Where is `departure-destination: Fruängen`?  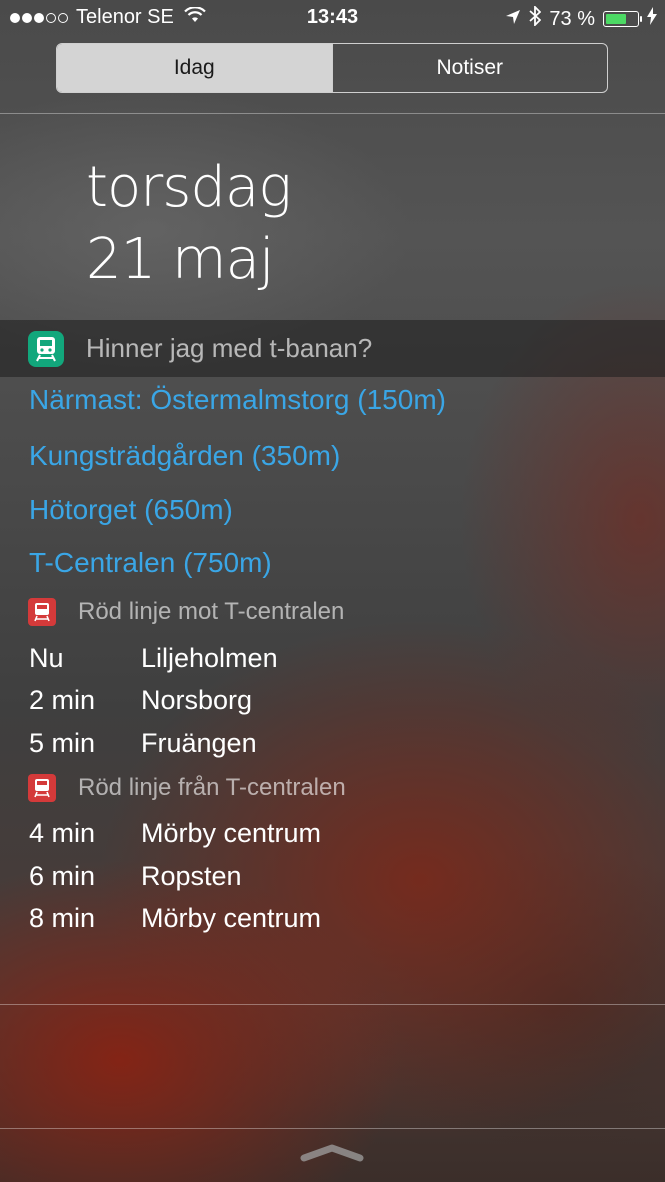 departure-destination: Fruängen is located at coordinates (199, 743).